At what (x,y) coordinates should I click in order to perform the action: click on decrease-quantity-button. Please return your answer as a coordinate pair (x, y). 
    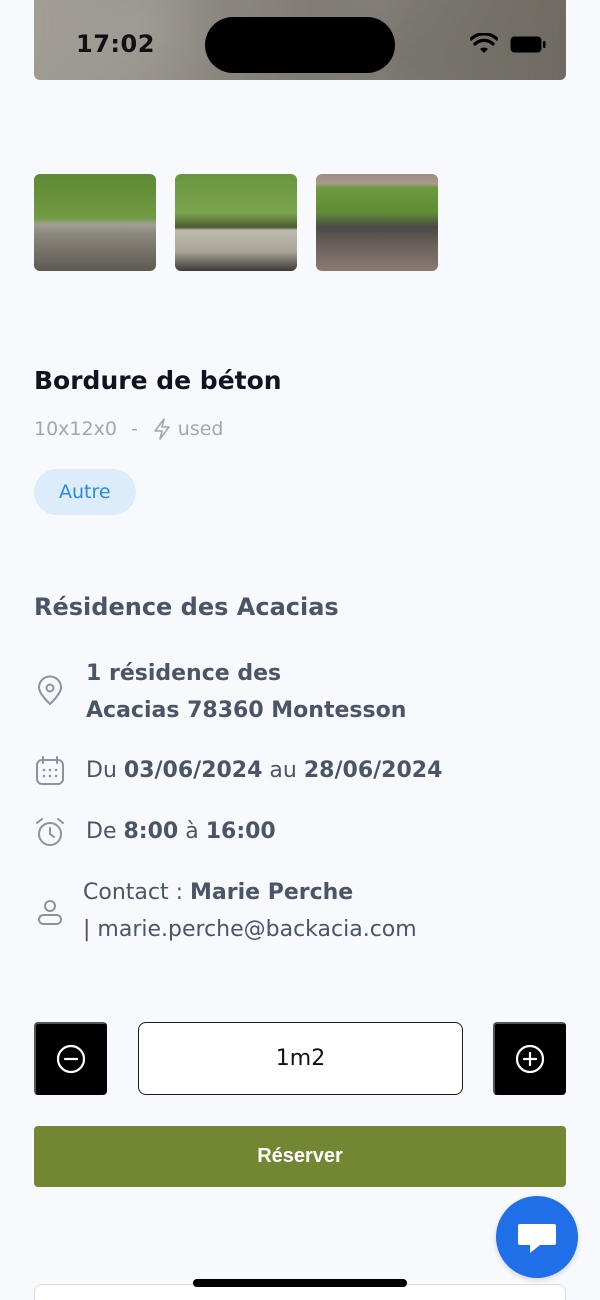
    Looking at the image, I should click on (70, 1058).